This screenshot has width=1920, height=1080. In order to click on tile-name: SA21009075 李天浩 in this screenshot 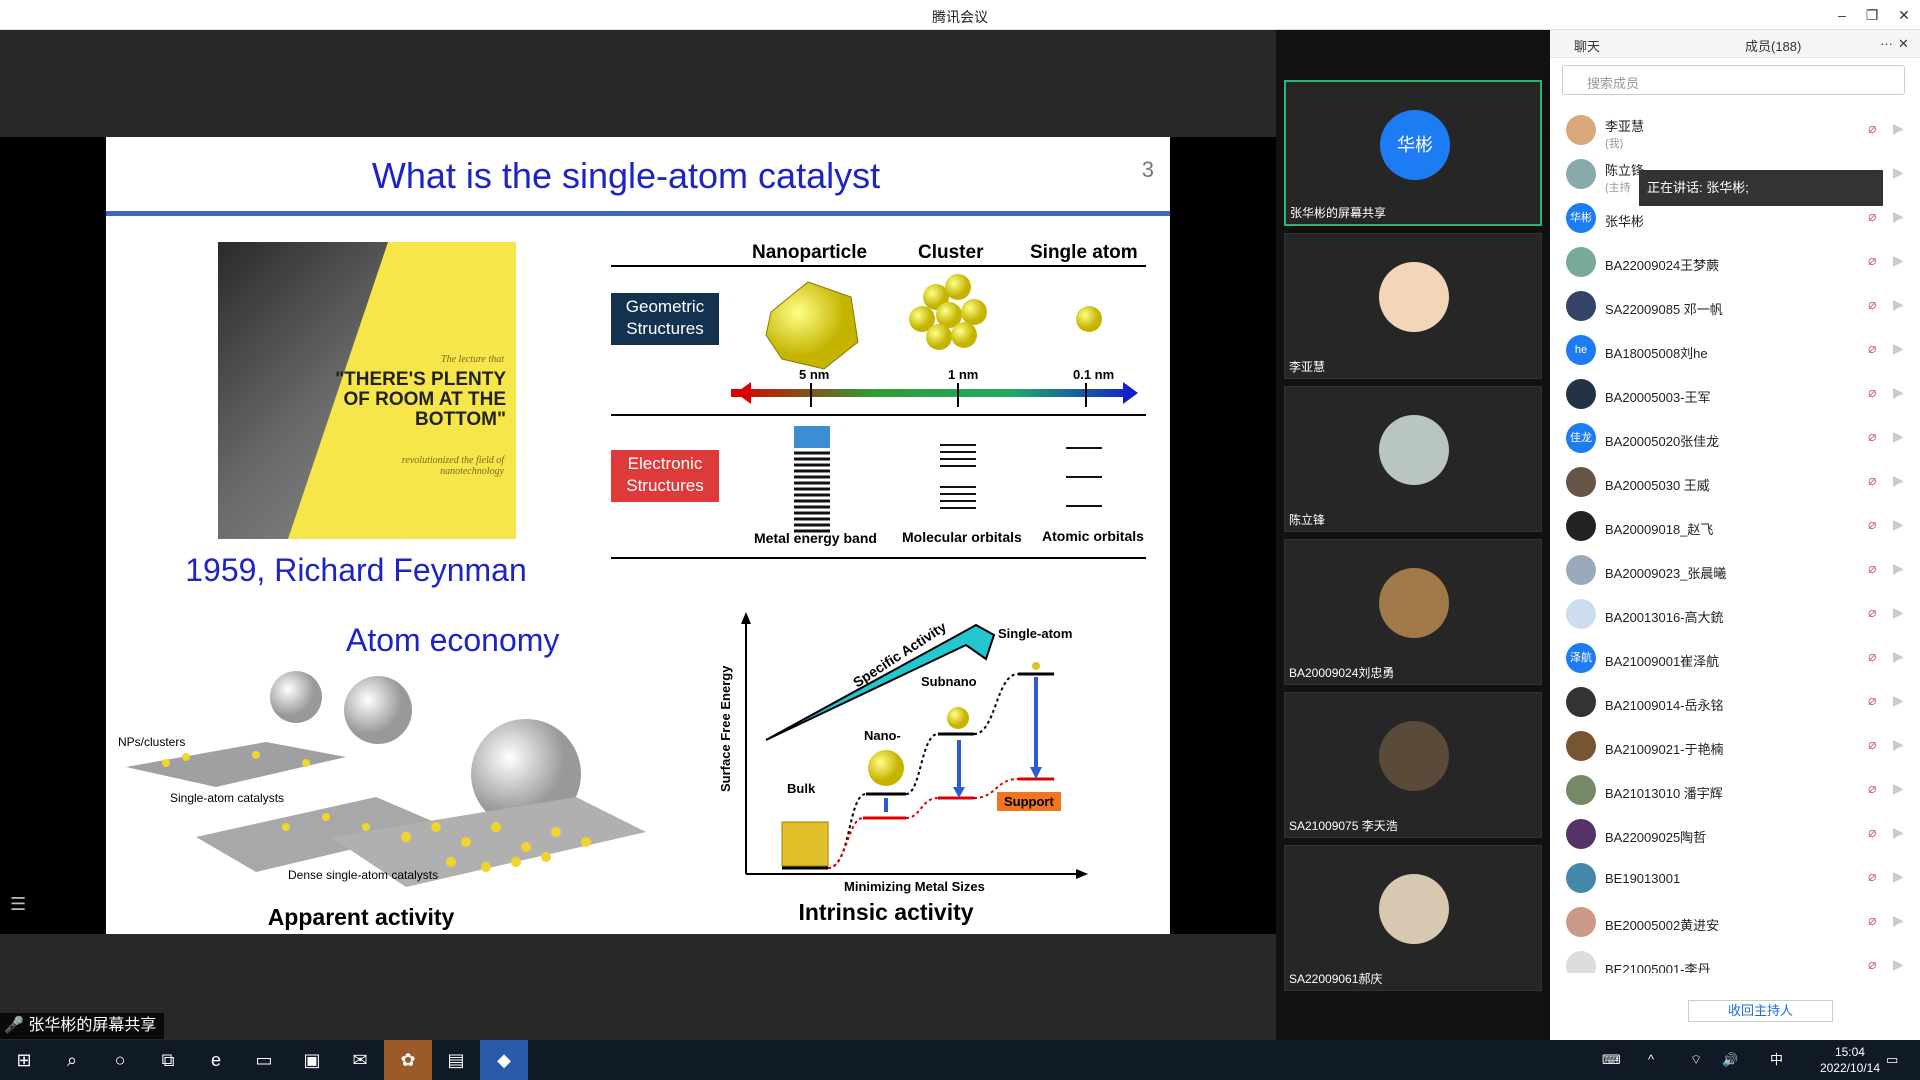, I will do `click(1343, 826)`.